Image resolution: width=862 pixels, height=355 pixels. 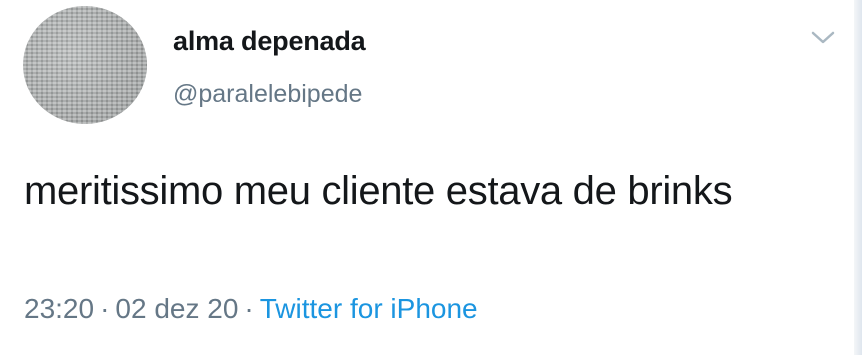 I want to click on tweet-source-link: Twitter for iPhone, so click(x=369, y=308).